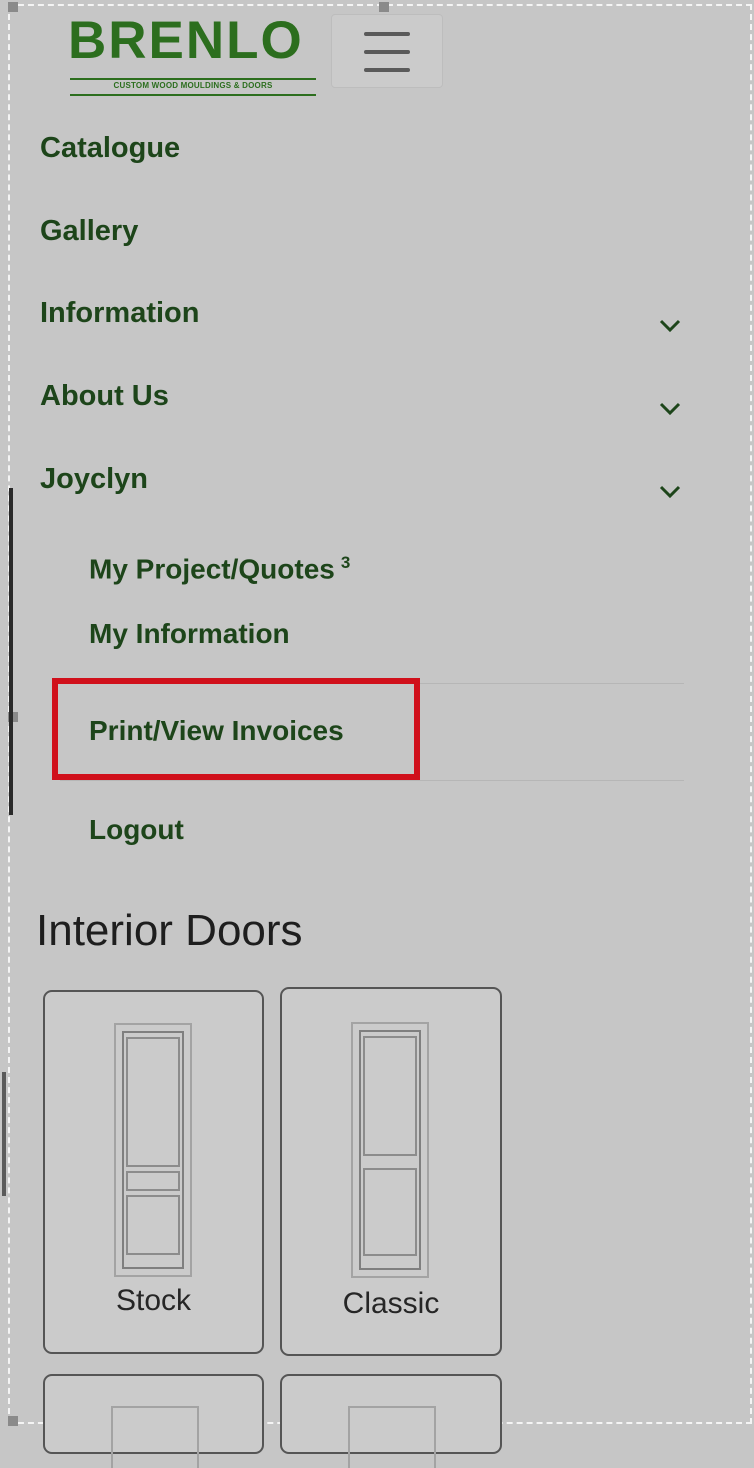 This screenshot has width=754, height=1468. Describe the element at coordinates (193, 85) in the screenshot. I see `brand-tagline: CUSTOM WOOD MOULDINGS & DOORS` at that location.